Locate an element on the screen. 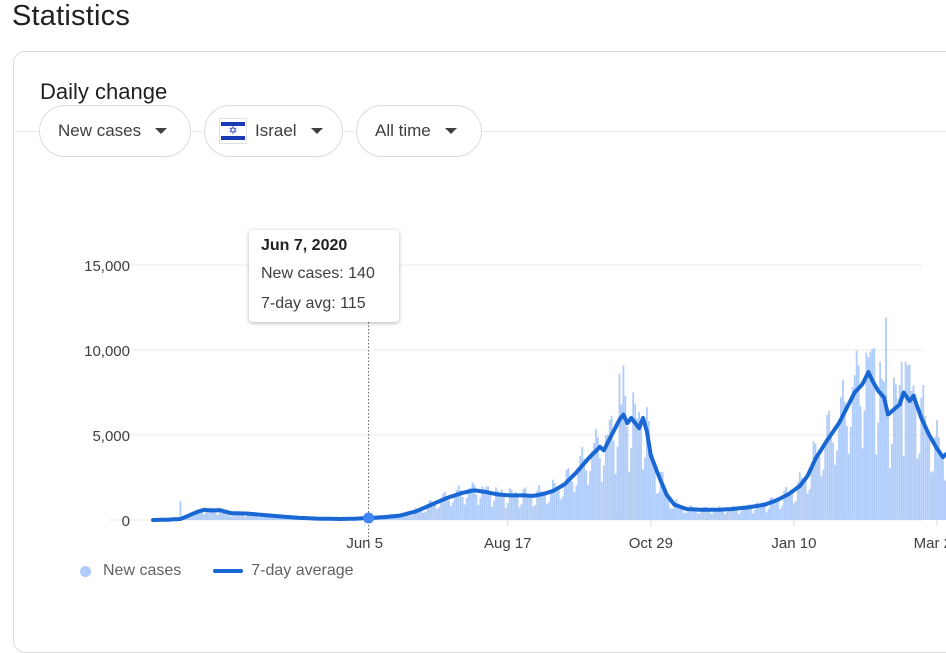 The image size is (946, 653). x-tick-label: Jan 10 is located at coordinates (793, 543).